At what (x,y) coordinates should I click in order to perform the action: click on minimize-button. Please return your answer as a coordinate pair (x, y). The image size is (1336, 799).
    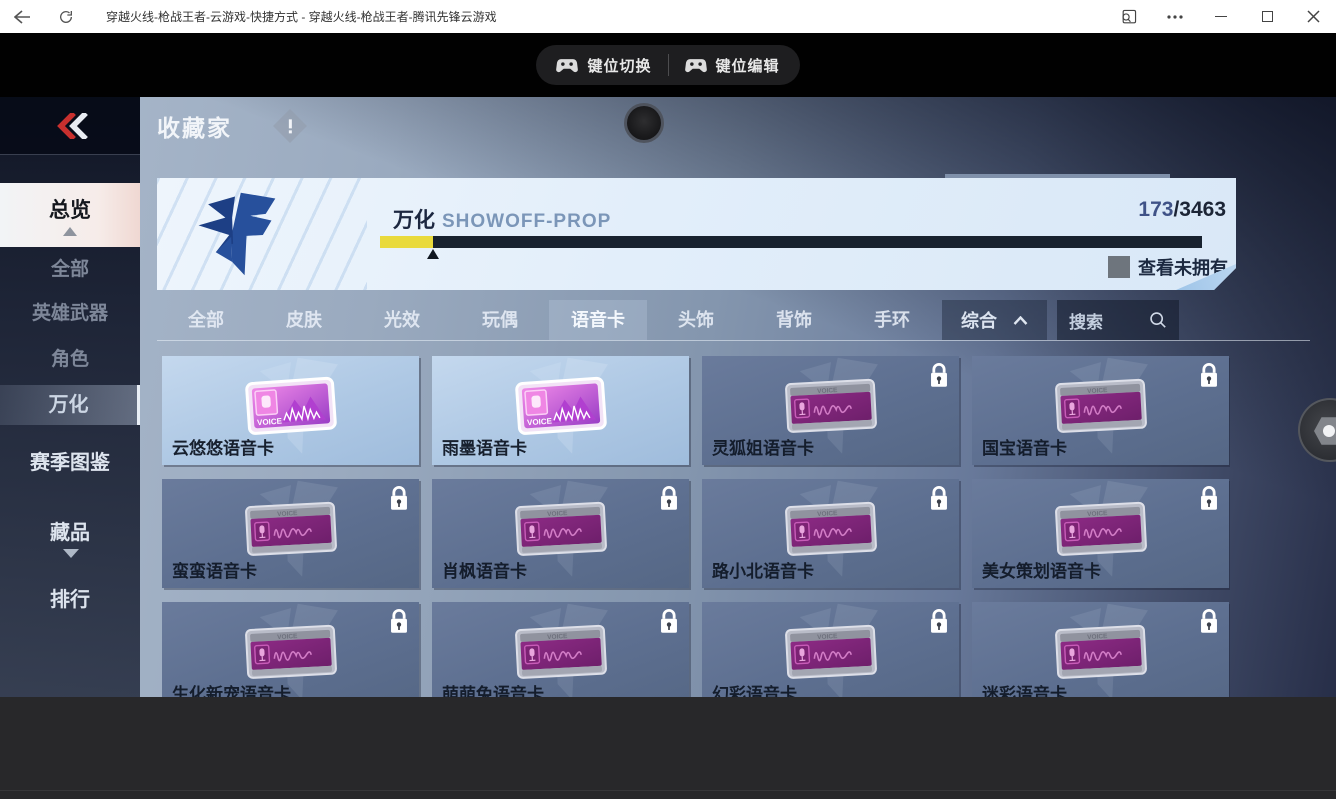
    Looking at the image, I should click on (1221, 16).